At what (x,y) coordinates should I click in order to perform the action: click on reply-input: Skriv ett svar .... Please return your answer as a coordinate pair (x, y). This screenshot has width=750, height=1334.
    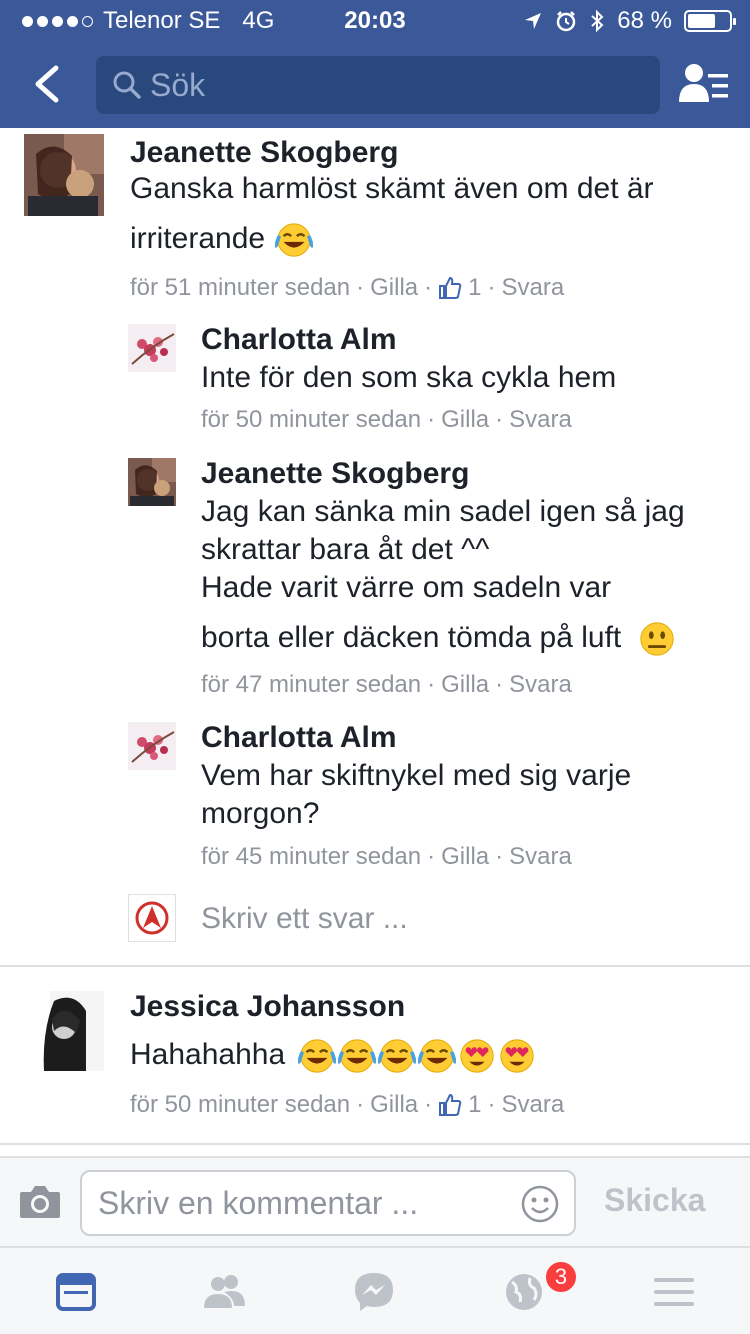
    Looking at the image, I should click on (451, 919).